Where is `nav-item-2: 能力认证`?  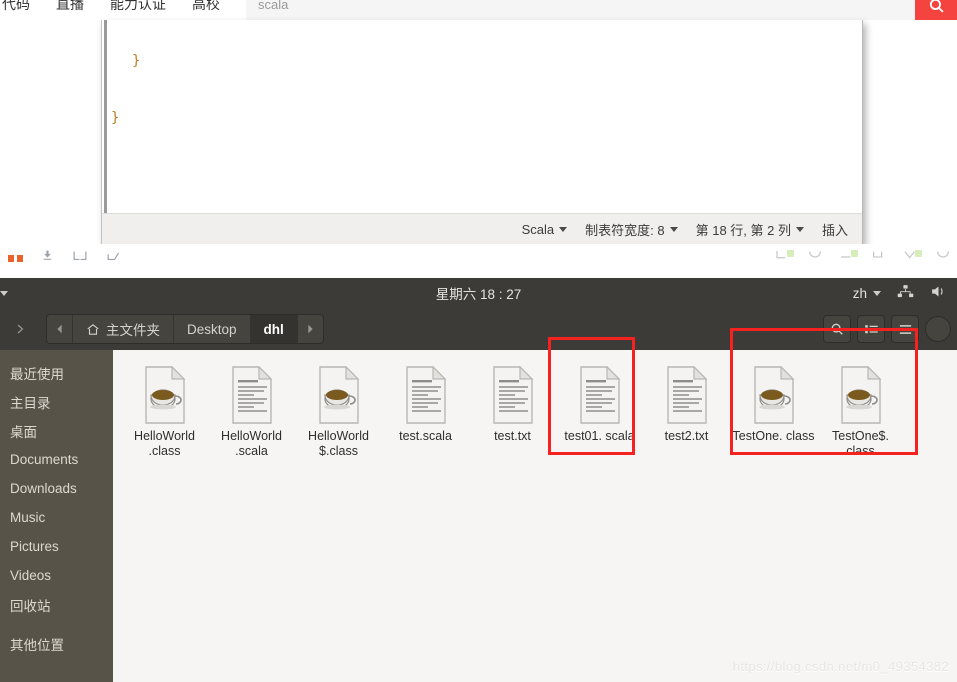
nav-item-2: 能力认证 is located at coordinates (138, 7).